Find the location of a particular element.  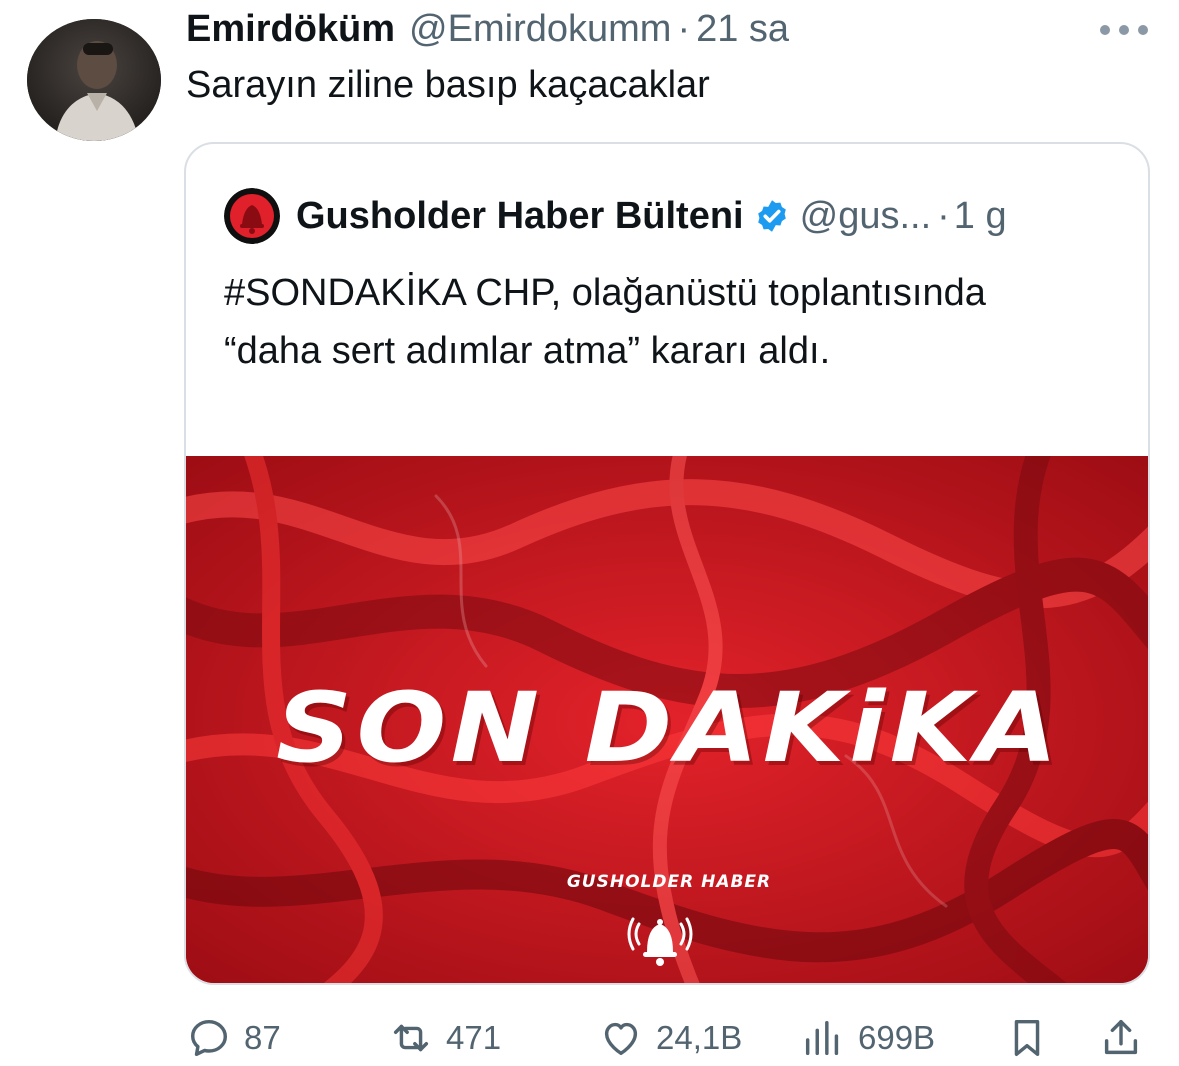

views-button: 699B is located at coordinates (867, 1038).